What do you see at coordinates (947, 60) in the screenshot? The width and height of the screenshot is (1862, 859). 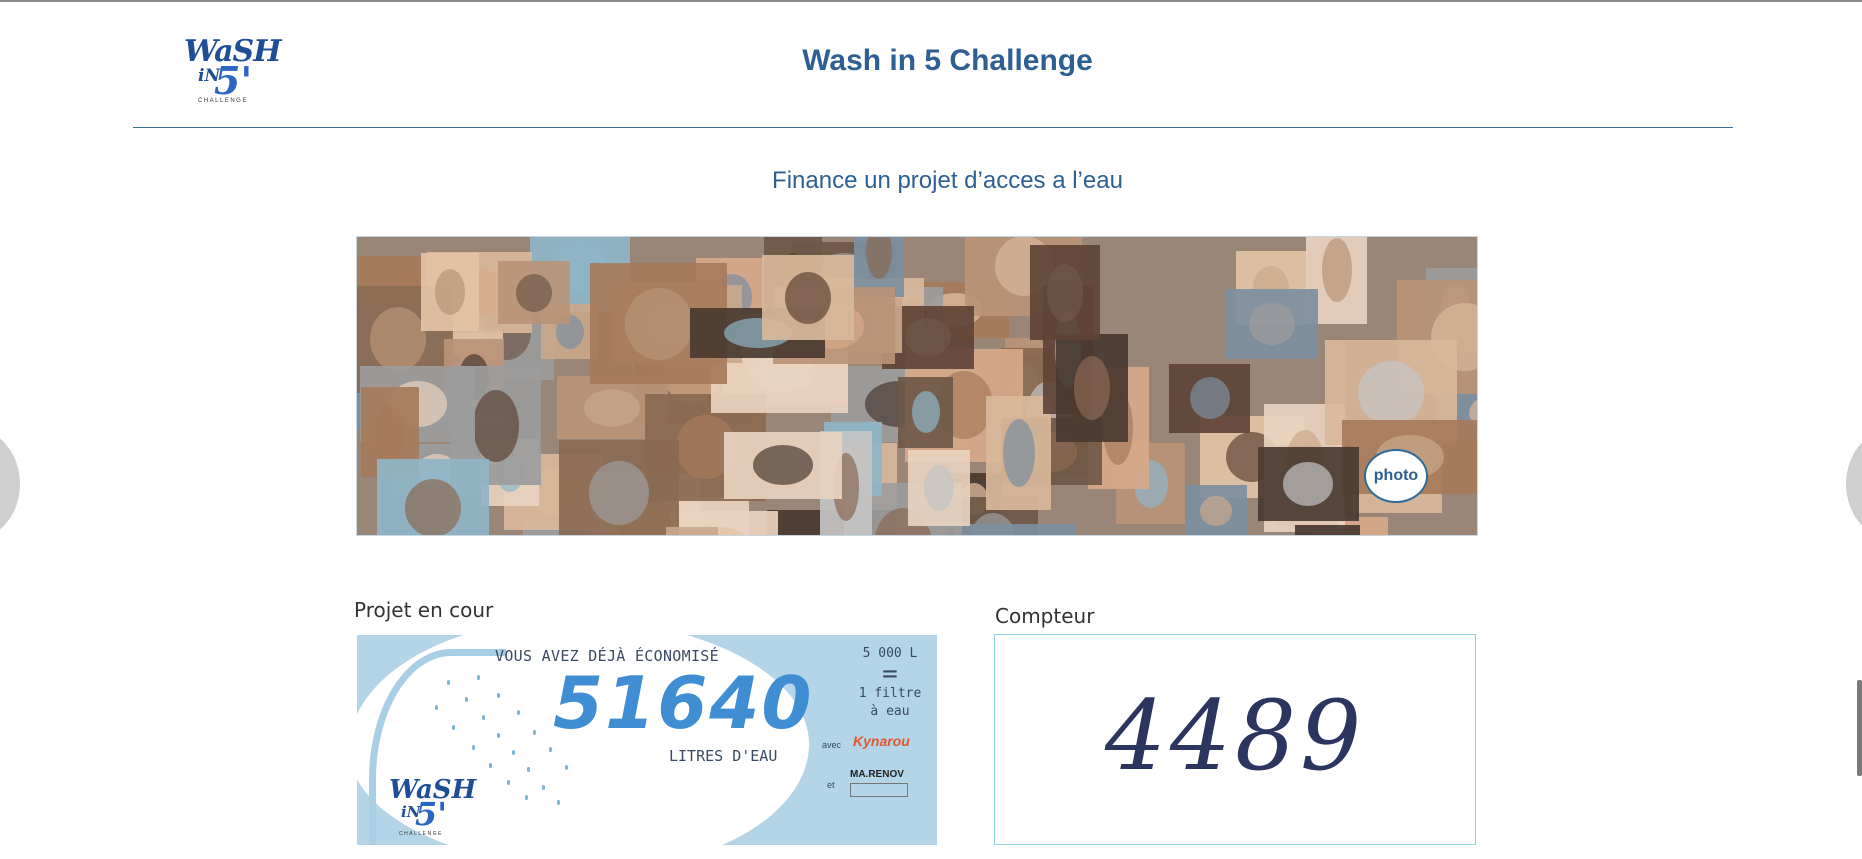 I see `site-title: Wash in 5 Challenge` at bounding box center [947, 60].